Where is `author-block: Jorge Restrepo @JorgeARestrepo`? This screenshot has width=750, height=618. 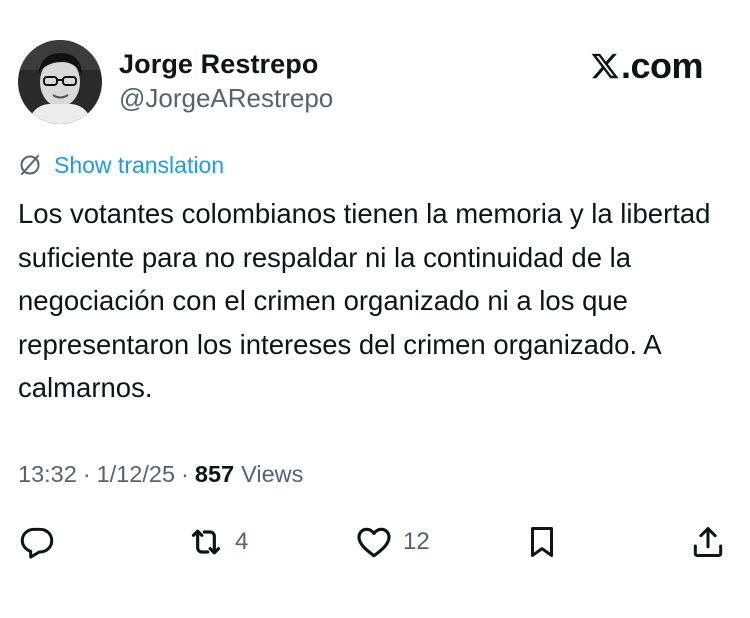
author-block: Jorge Restrepo @JorgeARestrepo is located at coordinates (226, 81).